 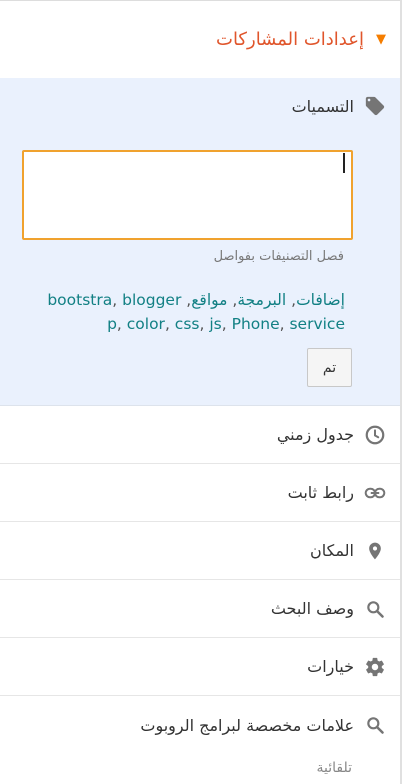 What do you see at coordinates (375, 435) in the screenshot?
I see `clock-icon` at bounding box center [375, 435].